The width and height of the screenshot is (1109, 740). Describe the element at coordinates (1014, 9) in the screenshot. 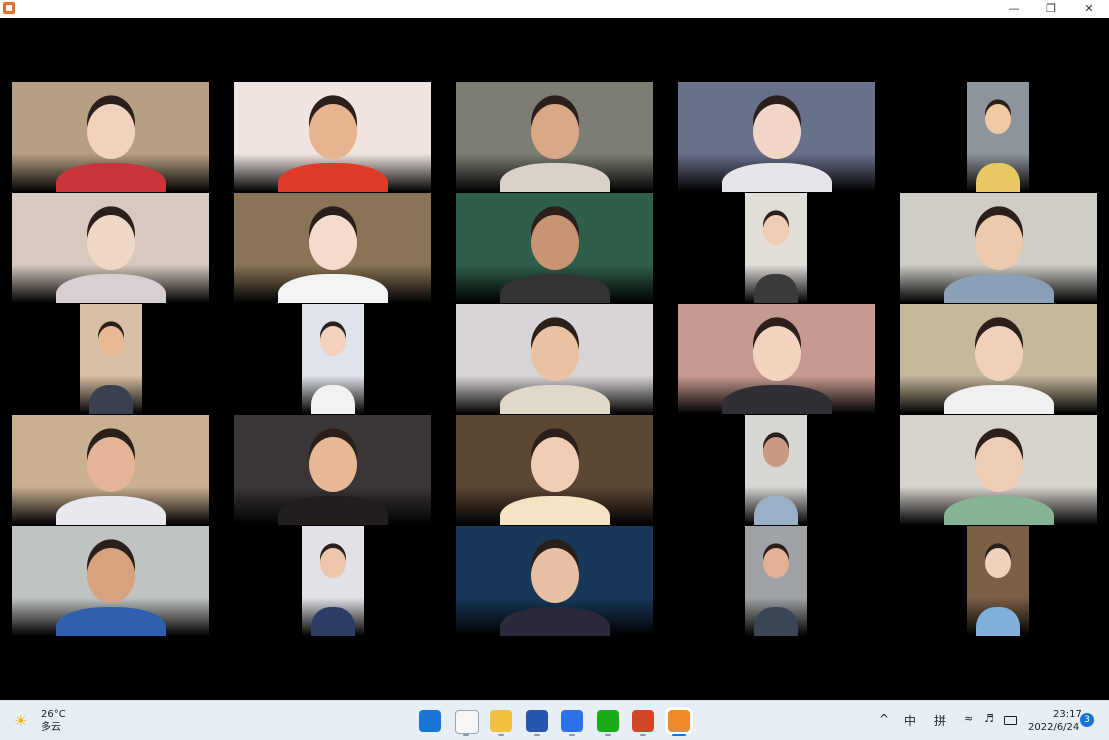

I see `minimize-button: —` at that location.